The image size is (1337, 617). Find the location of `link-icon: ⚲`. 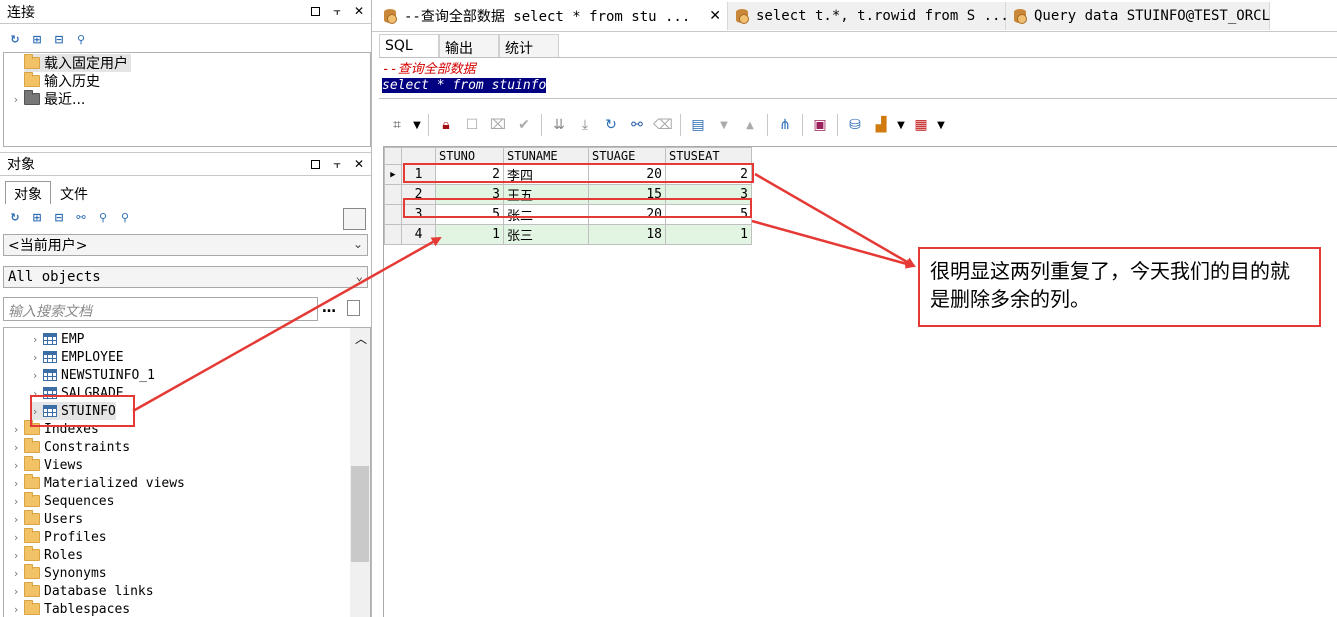

link-icon: ⚲ is located at coordinates (125, 217).